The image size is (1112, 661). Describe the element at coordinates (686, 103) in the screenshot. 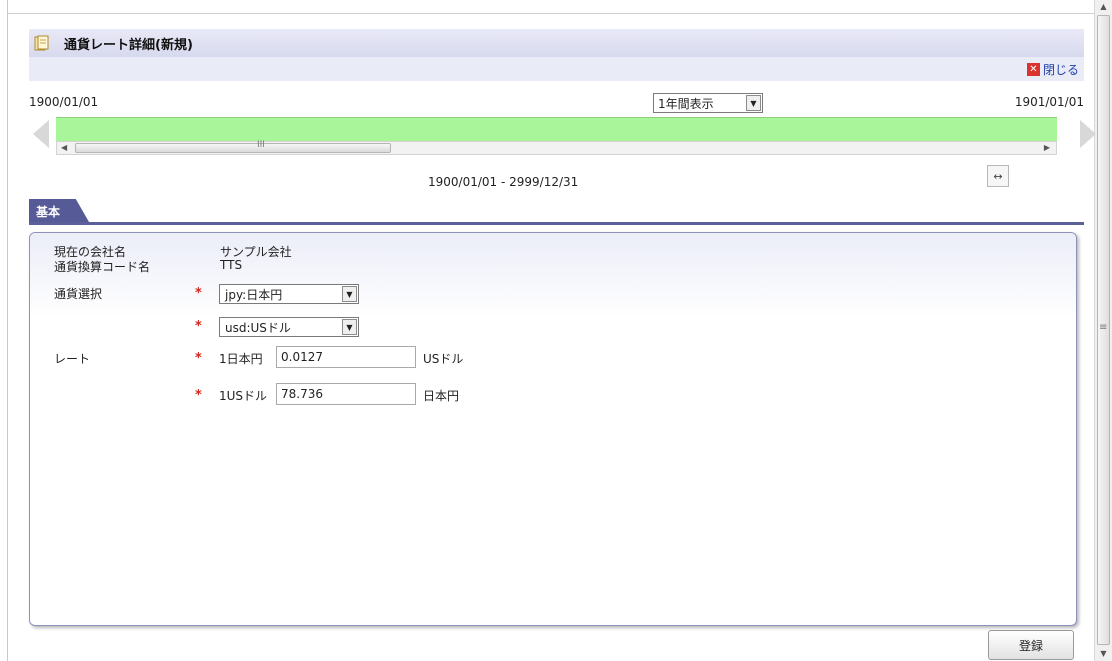

I see `display-range-value: 1年間表示` at that location.